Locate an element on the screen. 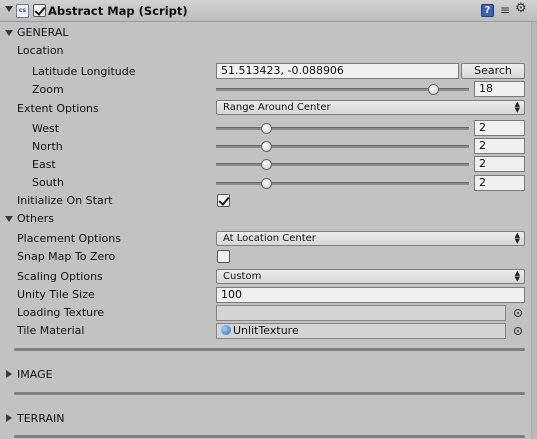 The width and height of the screenshot is (537, 439). scaling-options-selected: Custom is located at coordinates (242, 276).